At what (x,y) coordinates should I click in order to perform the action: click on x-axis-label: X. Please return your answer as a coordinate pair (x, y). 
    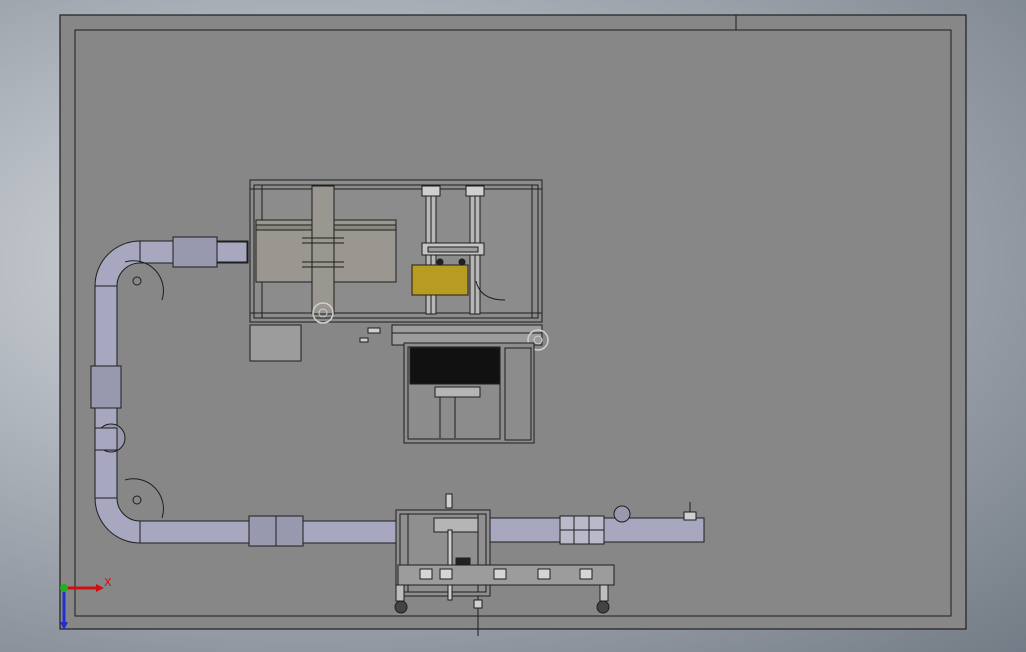
    Looking at the image, I should click on (108, 582).